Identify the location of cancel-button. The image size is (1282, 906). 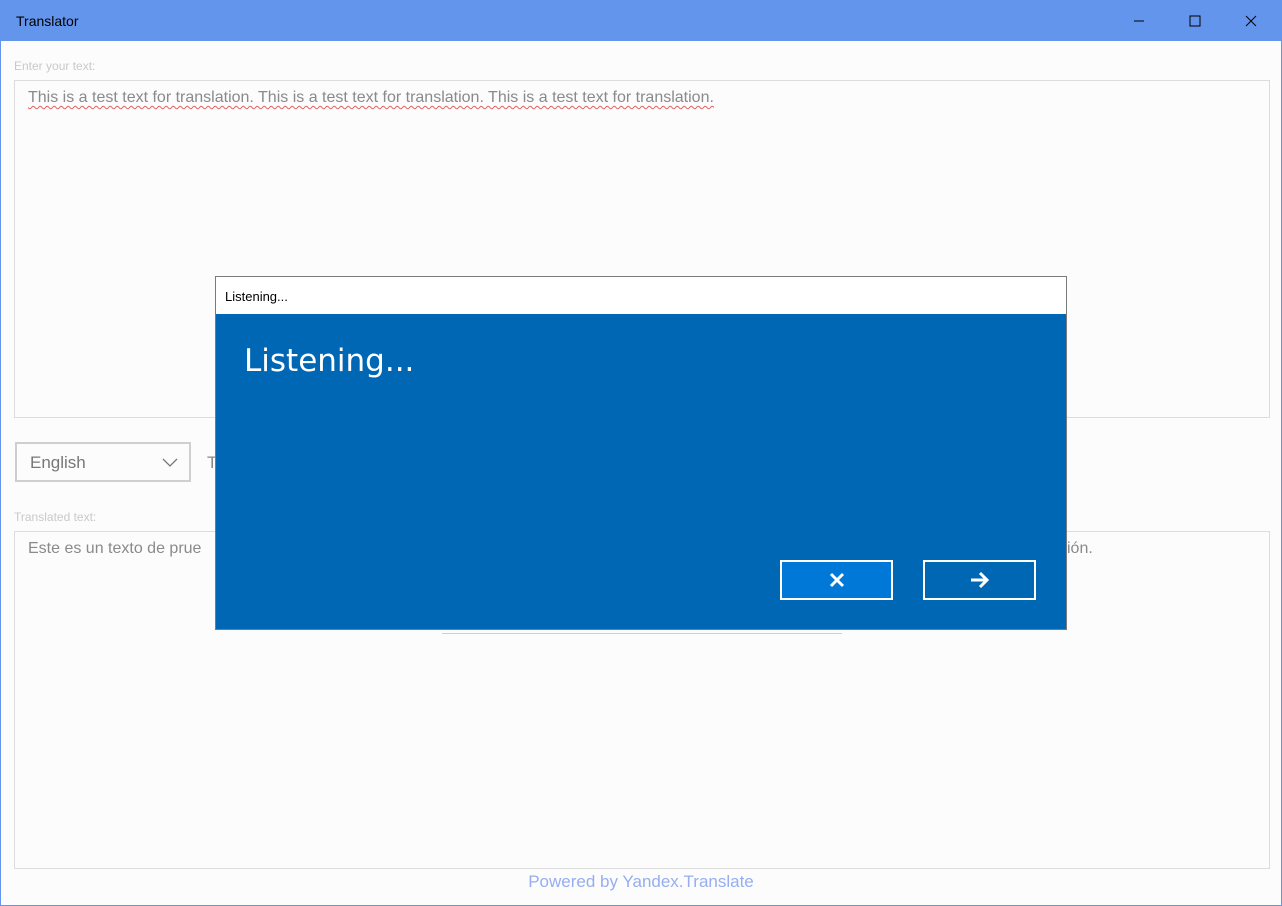
(836, 580).